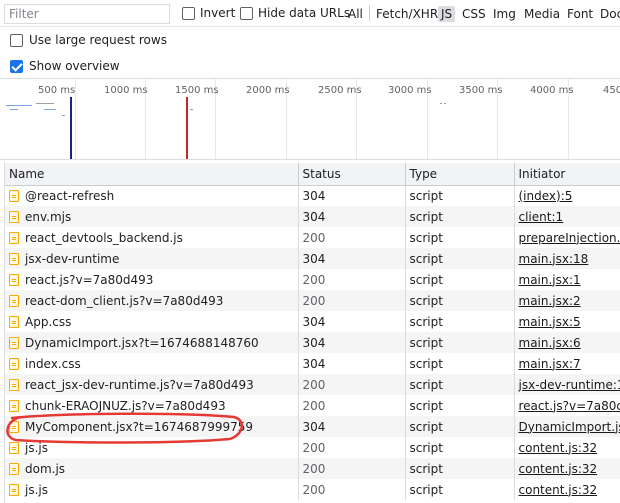  What do you see at coordinates (550, 343) in the screenshot?
I see `request-initiator-link: main.jsx:6` at bounding box center [550, 343].